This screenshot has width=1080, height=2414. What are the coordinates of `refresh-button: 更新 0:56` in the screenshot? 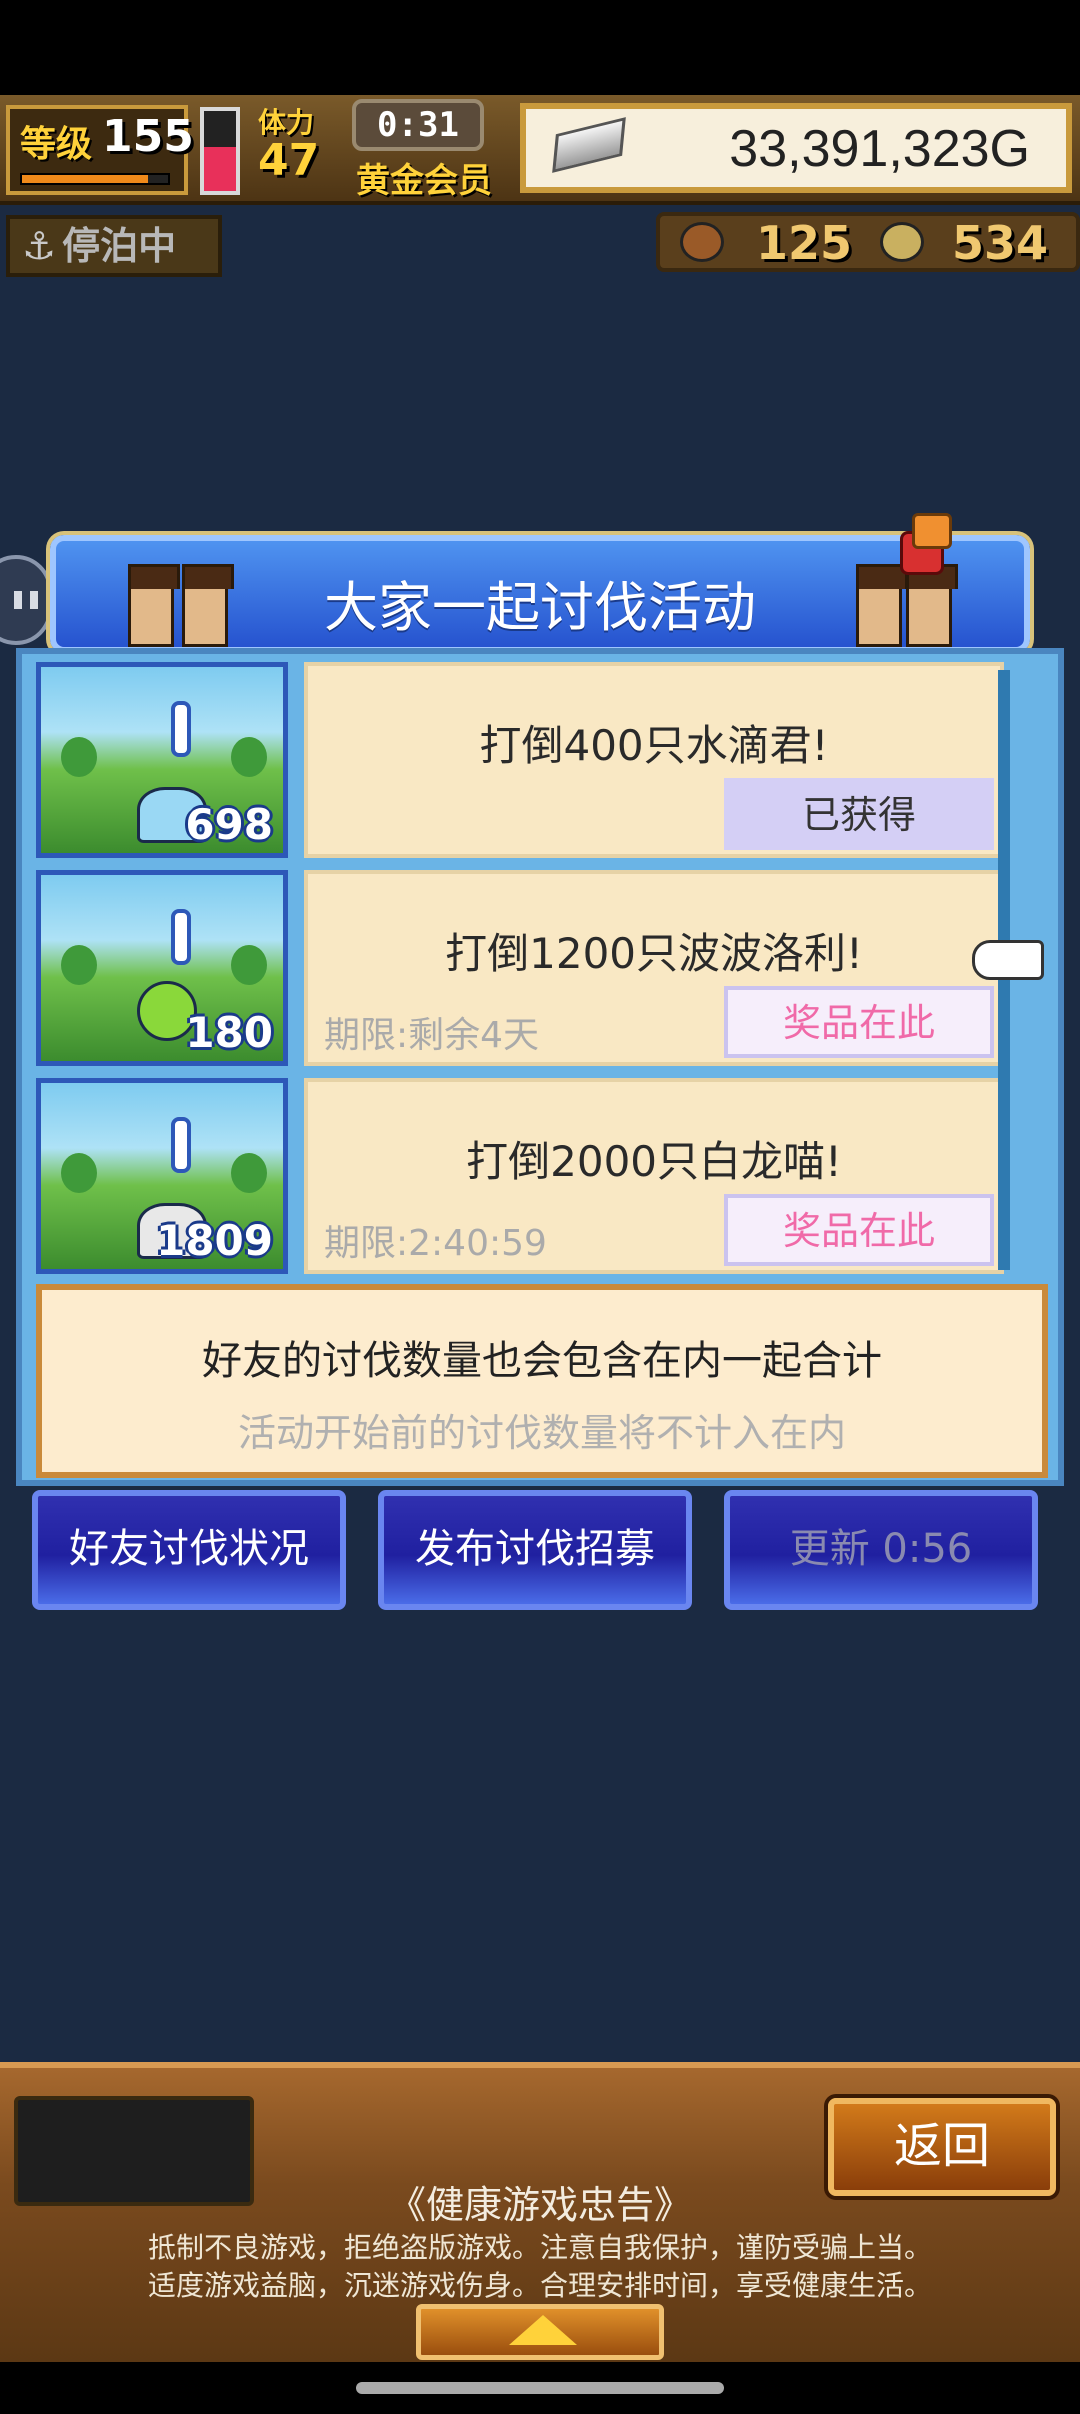 It's located at (881, 1550).